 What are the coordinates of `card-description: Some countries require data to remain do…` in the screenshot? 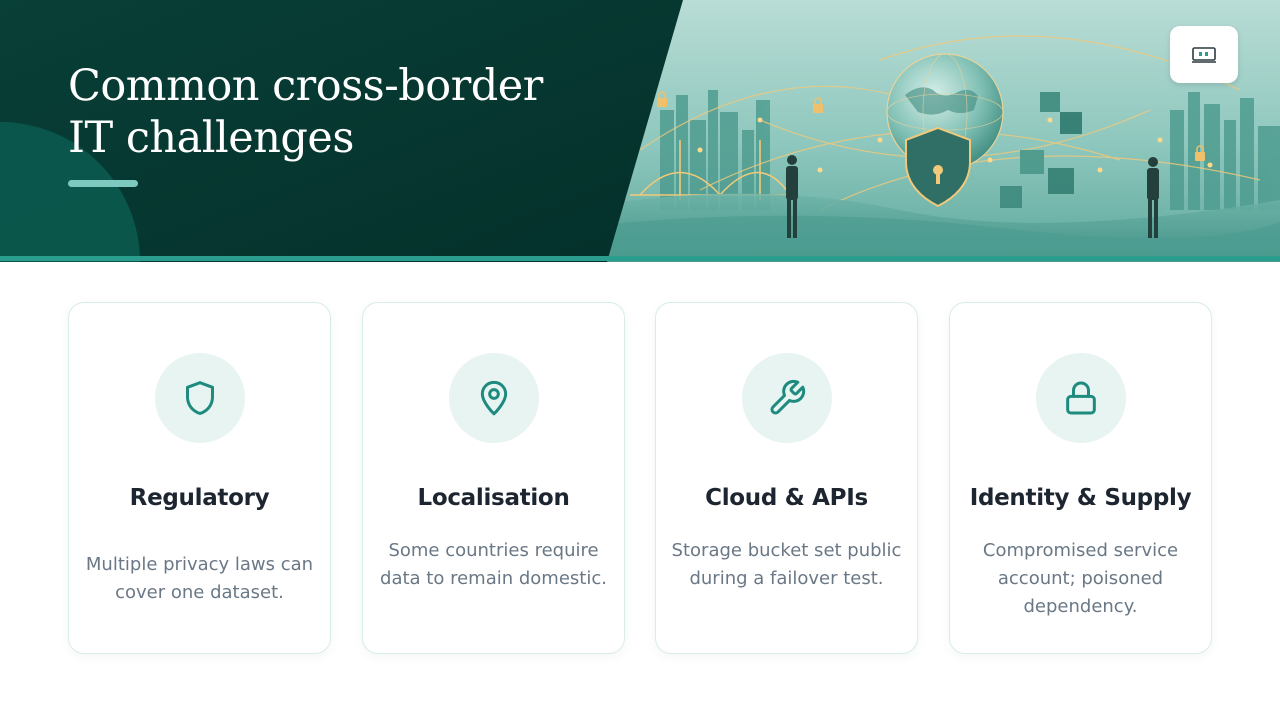 It's located at (493, 564).